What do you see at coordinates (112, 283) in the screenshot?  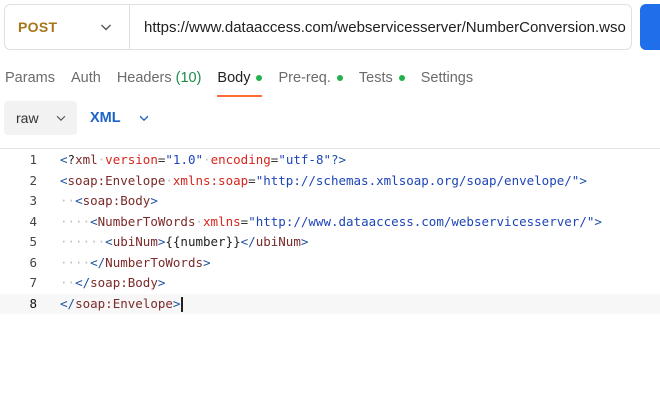 I see `code-text: ··</soap:Body>` at bounding box center [112, 283].